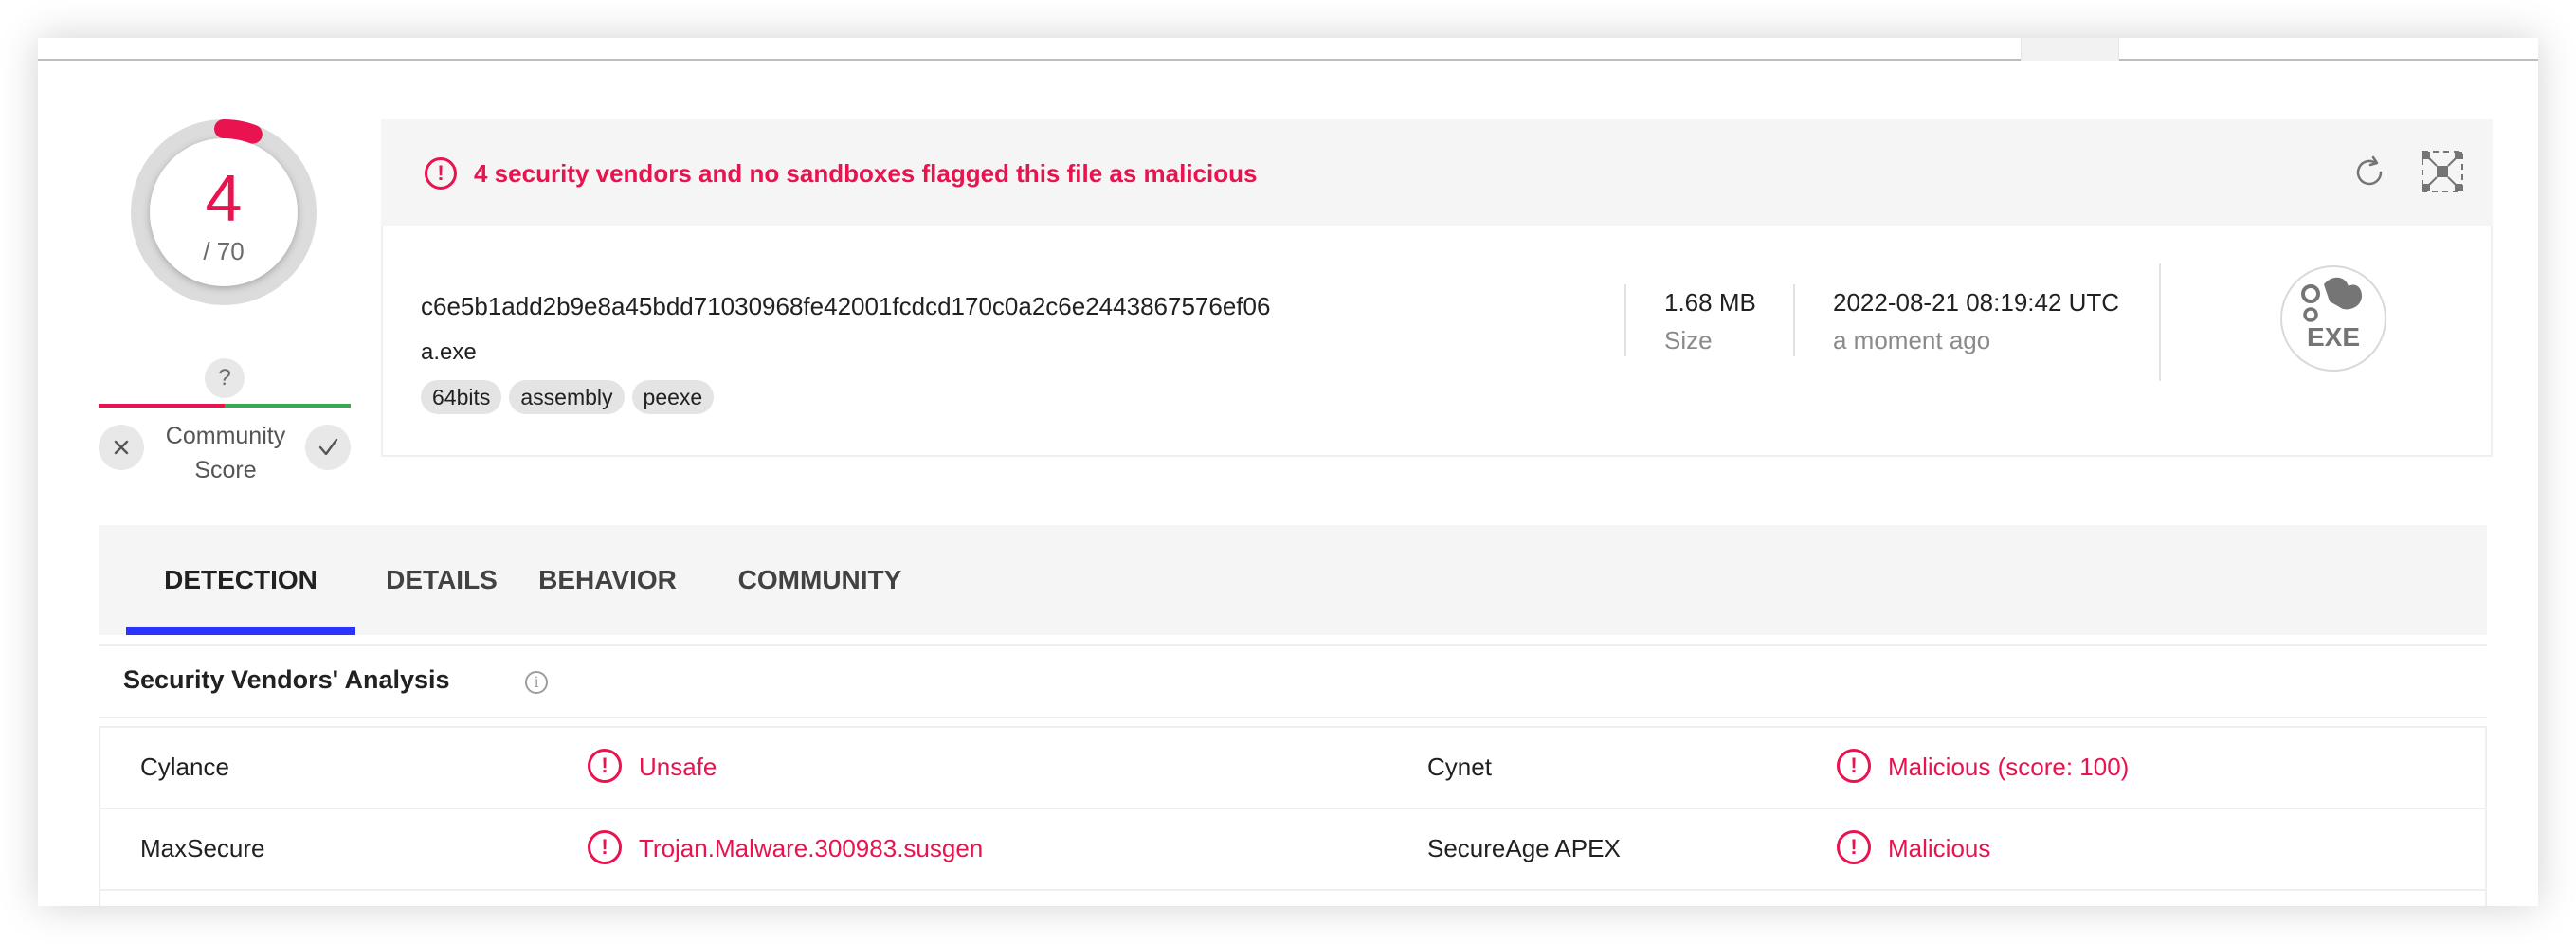 This screenshot has width=2576, height=944. Describe the element at coordinates (2333, 337) in the screenshot. I see `file-type-label: EXE` at that location.